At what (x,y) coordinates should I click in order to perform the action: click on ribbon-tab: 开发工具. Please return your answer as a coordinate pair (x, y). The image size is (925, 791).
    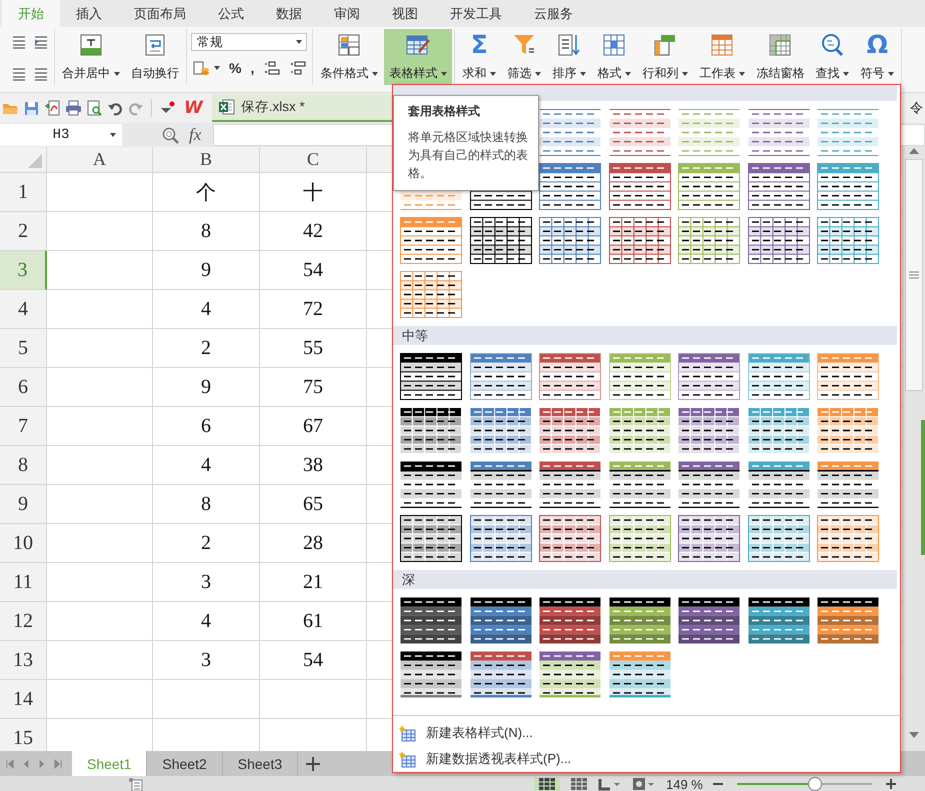
    Looking at the image, I should click on (476, 13).